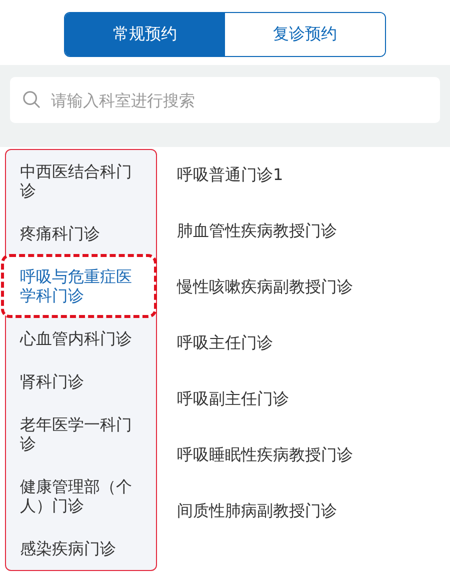 Image resolution: width=450 pixels, height=574 pixels. I want to click on search-field: 请输入科室进行搜索, so click(225, 100).